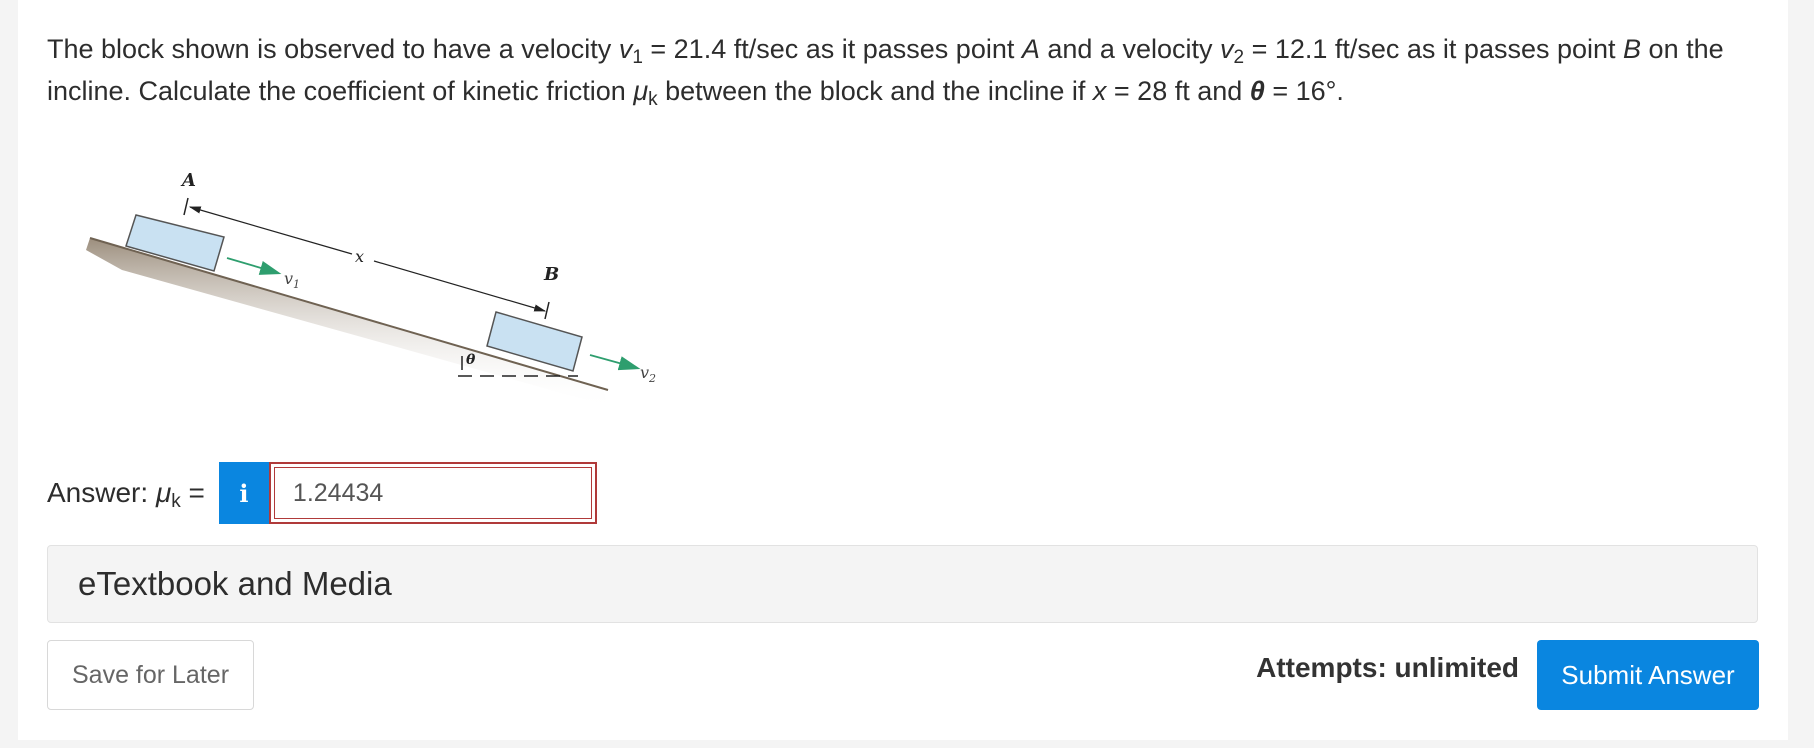  I want to click on v2-subscript: 2, so click(1239, 57).